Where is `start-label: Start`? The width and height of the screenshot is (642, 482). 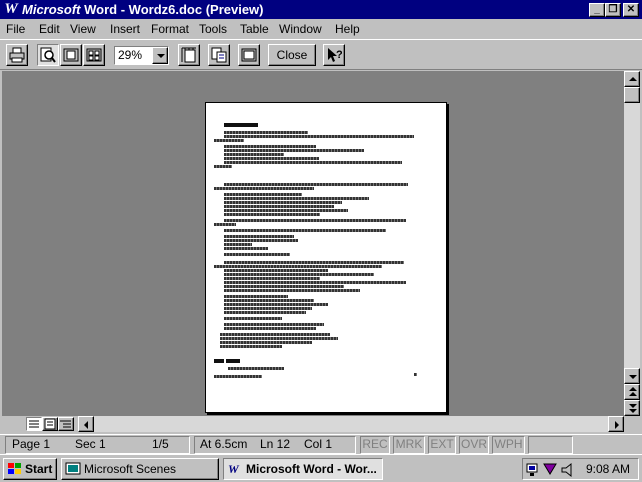
start-label: Start is located at coordinates (39, 469).